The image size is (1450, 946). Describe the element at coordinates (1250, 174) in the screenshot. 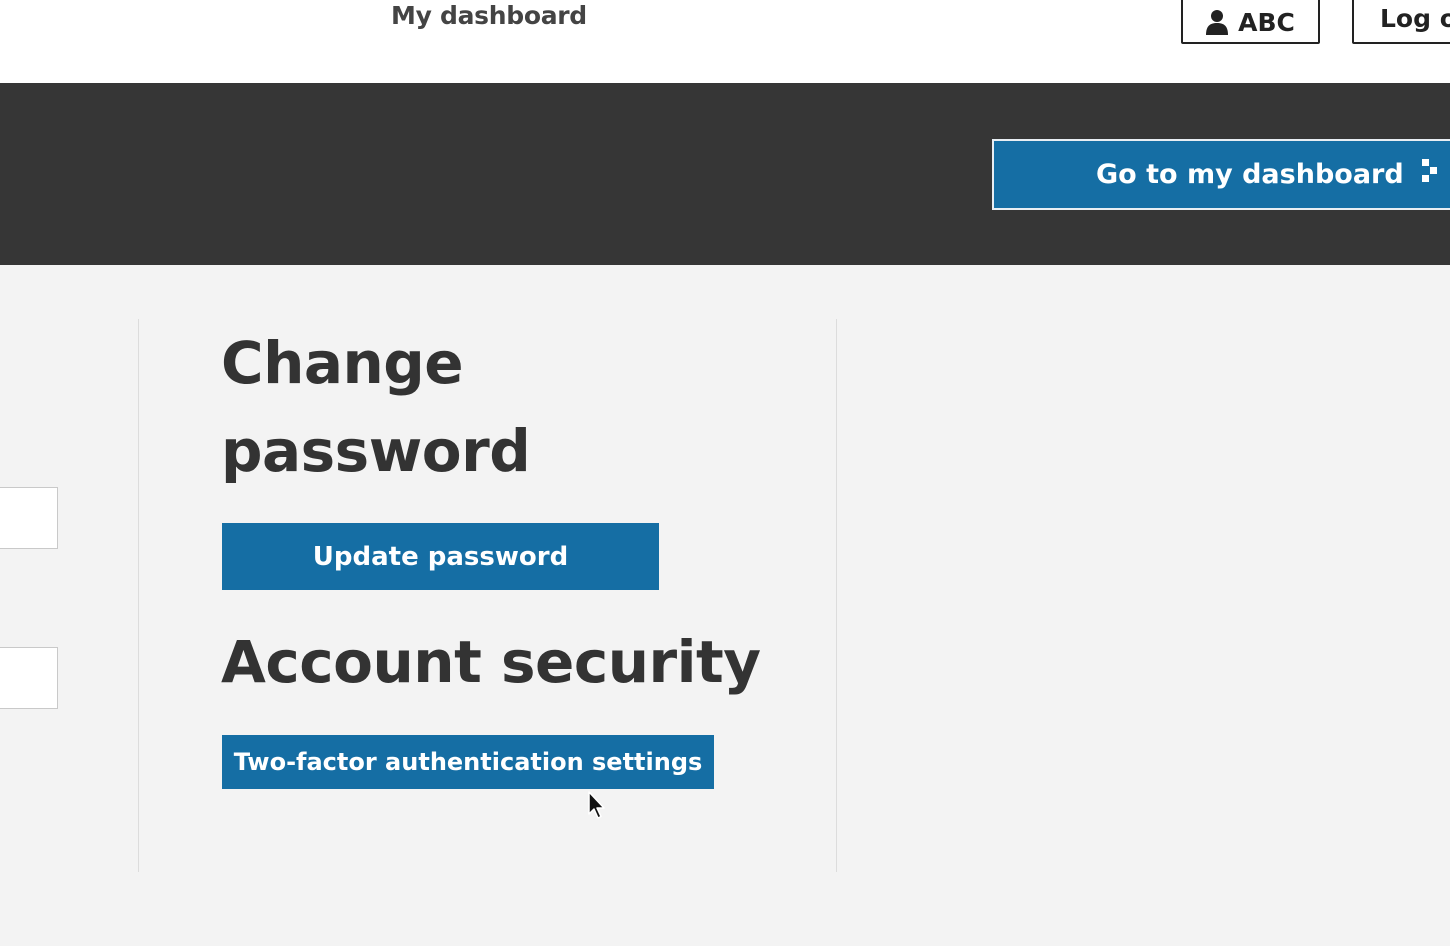

I see `dashboard-button-label: Go to my dashboard` at that location.